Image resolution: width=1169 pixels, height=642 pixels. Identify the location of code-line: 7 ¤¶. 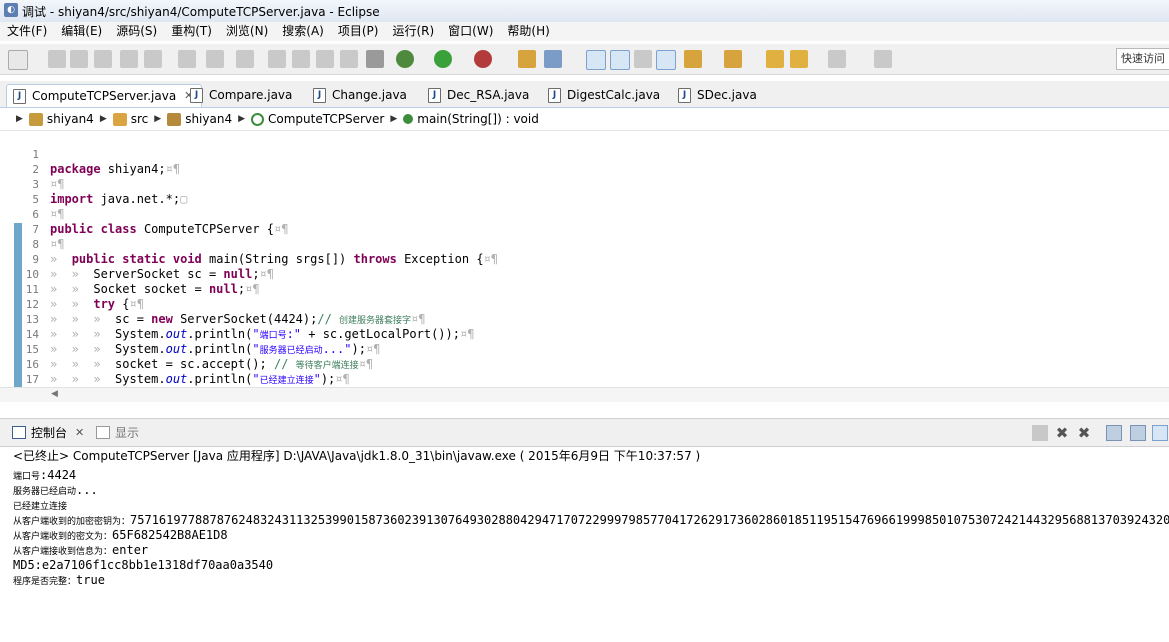
(48, 237).